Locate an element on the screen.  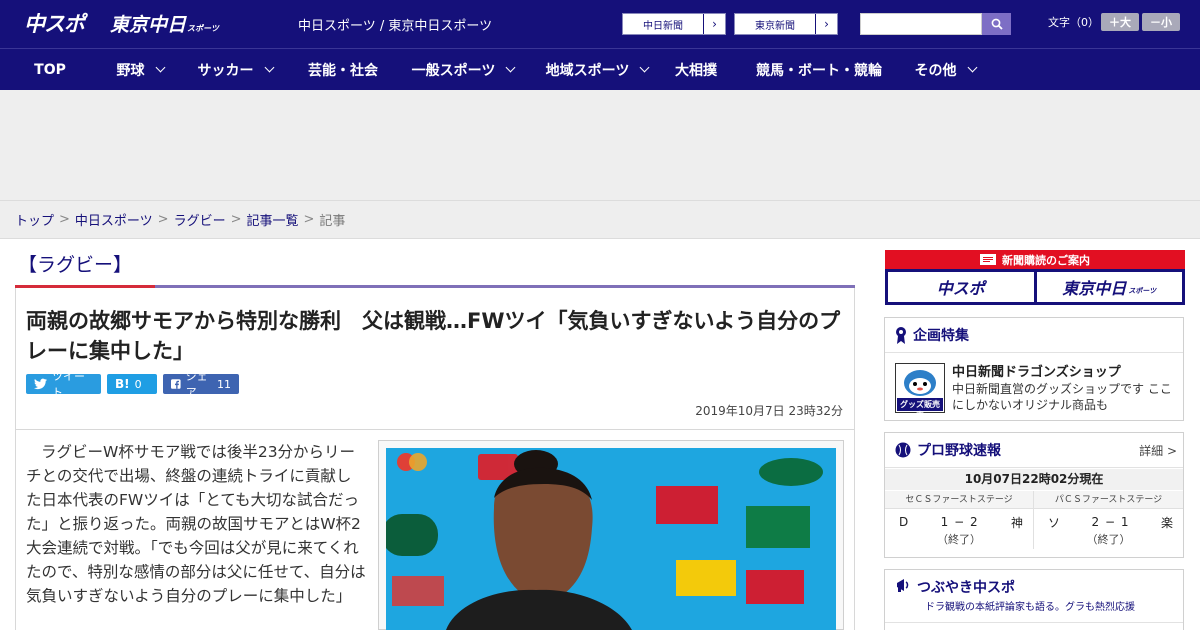
tweet-label: ツイート is located at coordinates (69, 384).